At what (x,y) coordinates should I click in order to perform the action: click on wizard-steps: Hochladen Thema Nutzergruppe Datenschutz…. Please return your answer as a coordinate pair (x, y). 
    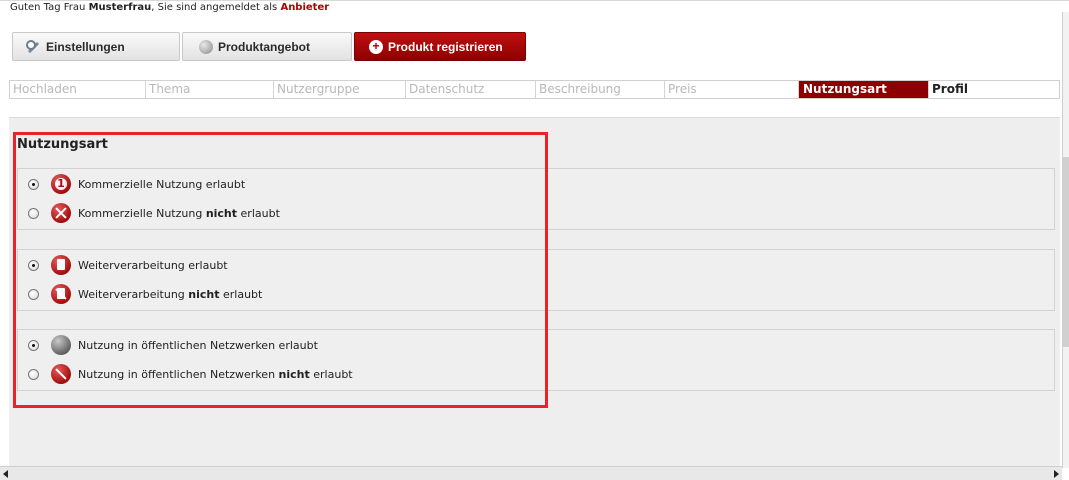
    Looking at the image, I should click on (534, 89).